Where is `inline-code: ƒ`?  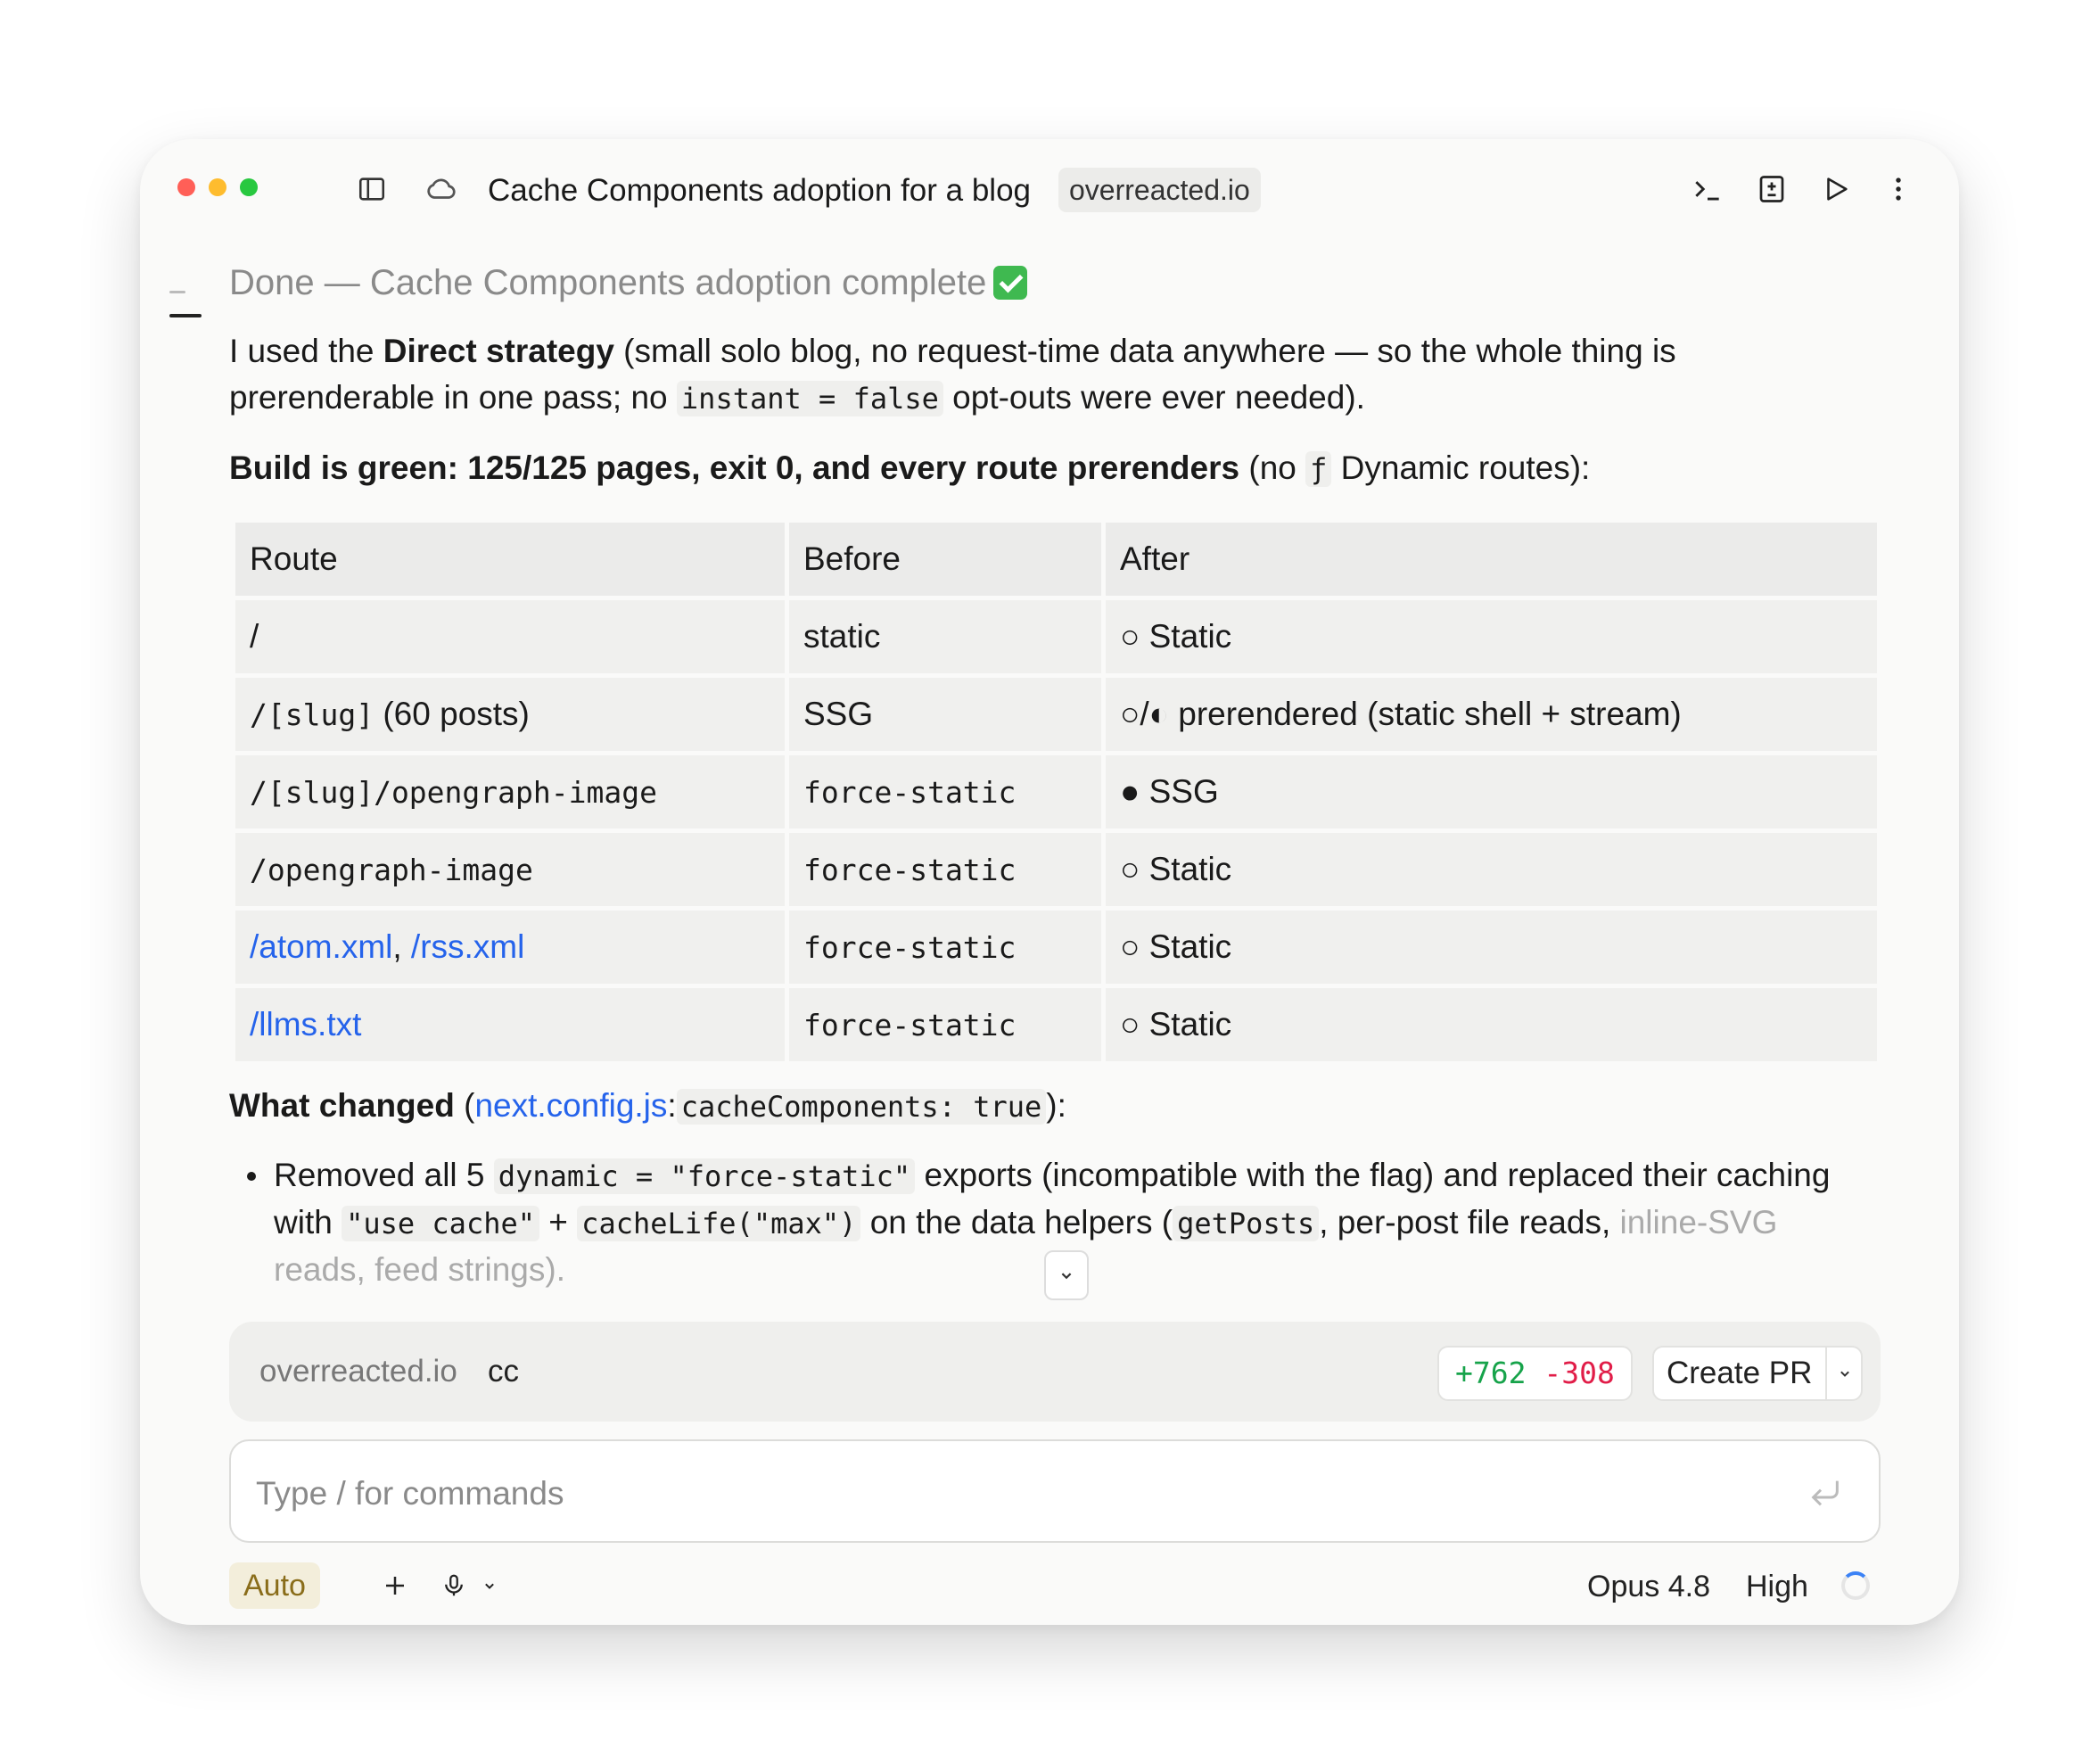
inline-code: ƒ is located at coordinates (1318, 469).